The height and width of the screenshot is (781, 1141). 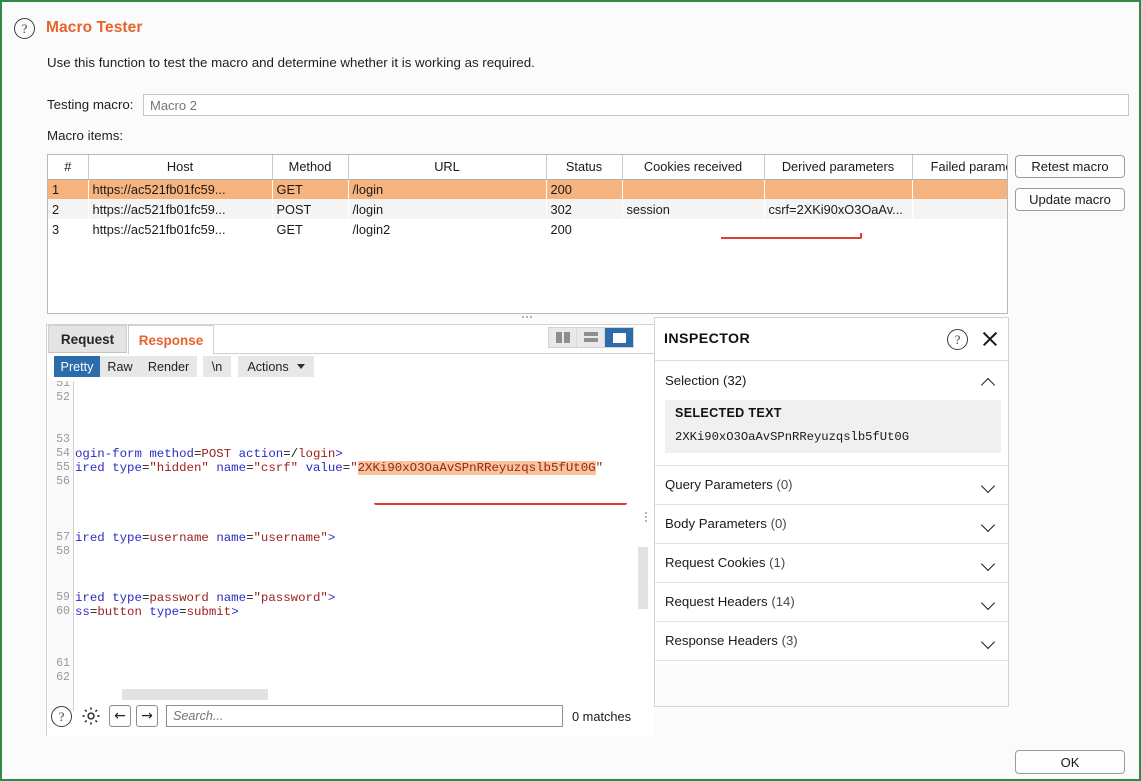 I want to click on inspector-section-body-parameters: Body Parameters (0), so click(x=831, y=524).